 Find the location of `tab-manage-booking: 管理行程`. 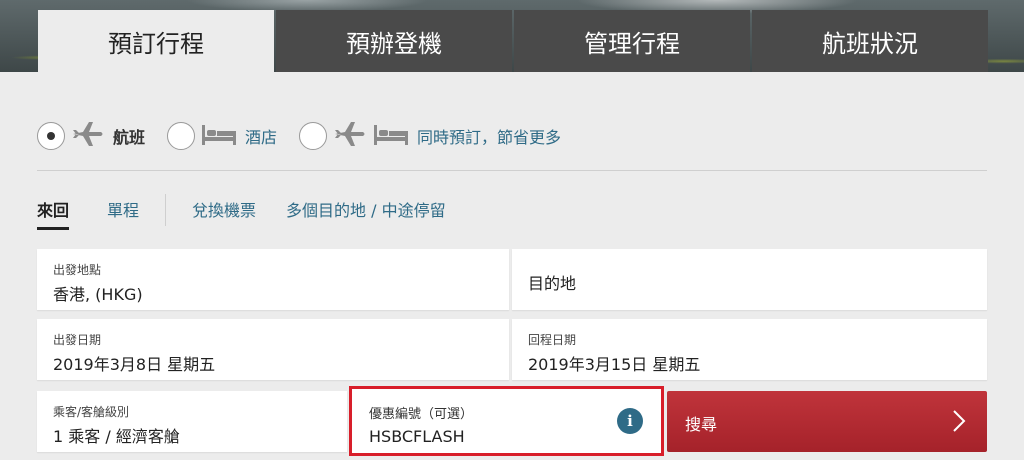

tab-manage-booking: 管理行程 is located at coordinates (632, 41).